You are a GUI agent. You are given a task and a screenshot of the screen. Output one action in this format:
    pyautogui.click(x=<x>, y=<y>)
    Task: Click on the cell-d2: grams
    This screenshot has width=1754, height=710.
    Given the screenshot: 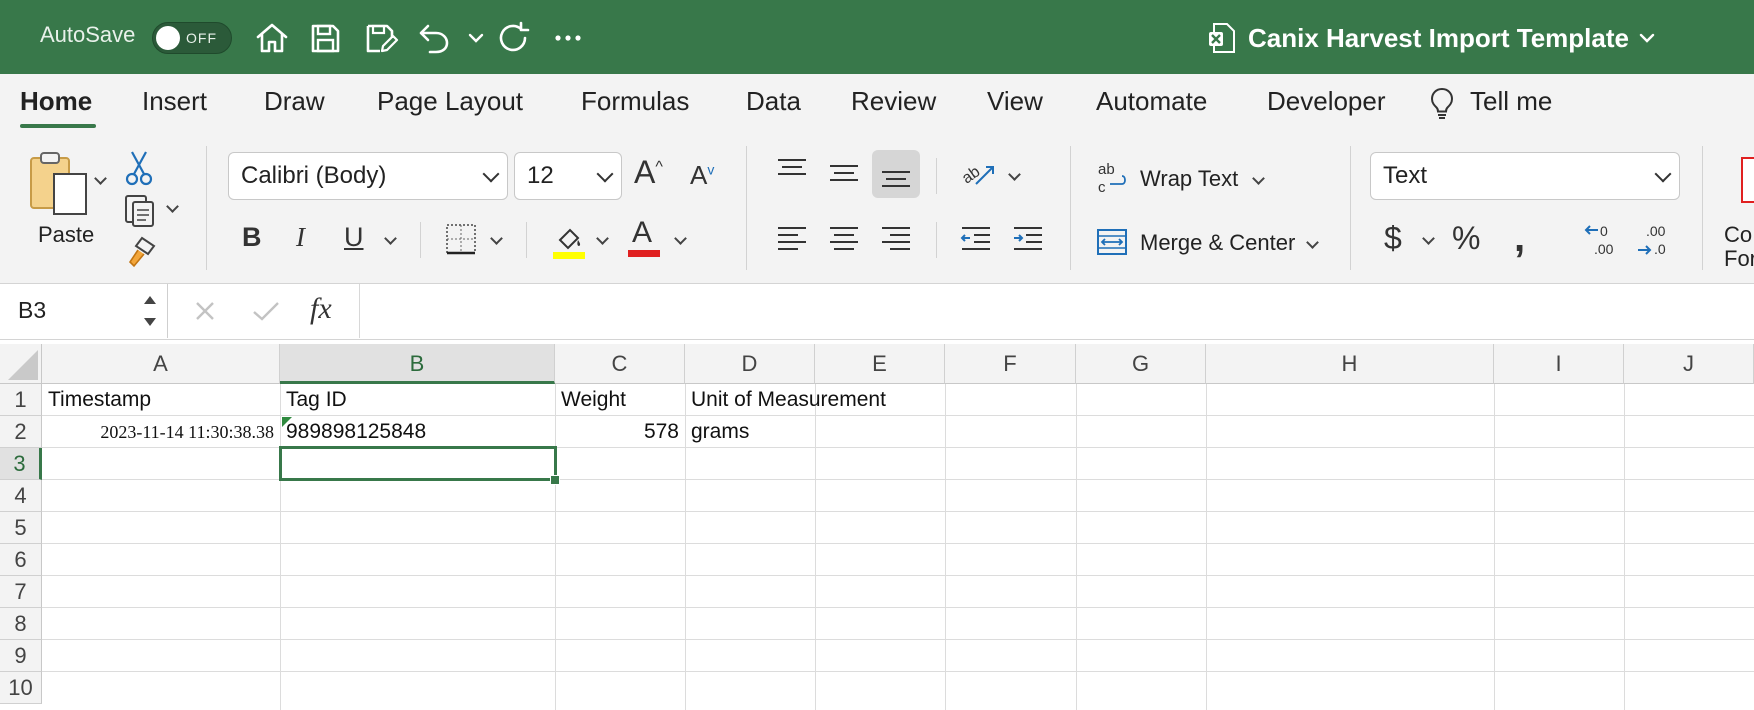 What is the action you would take?
    pyautogui.click(x=751, y=432)
    